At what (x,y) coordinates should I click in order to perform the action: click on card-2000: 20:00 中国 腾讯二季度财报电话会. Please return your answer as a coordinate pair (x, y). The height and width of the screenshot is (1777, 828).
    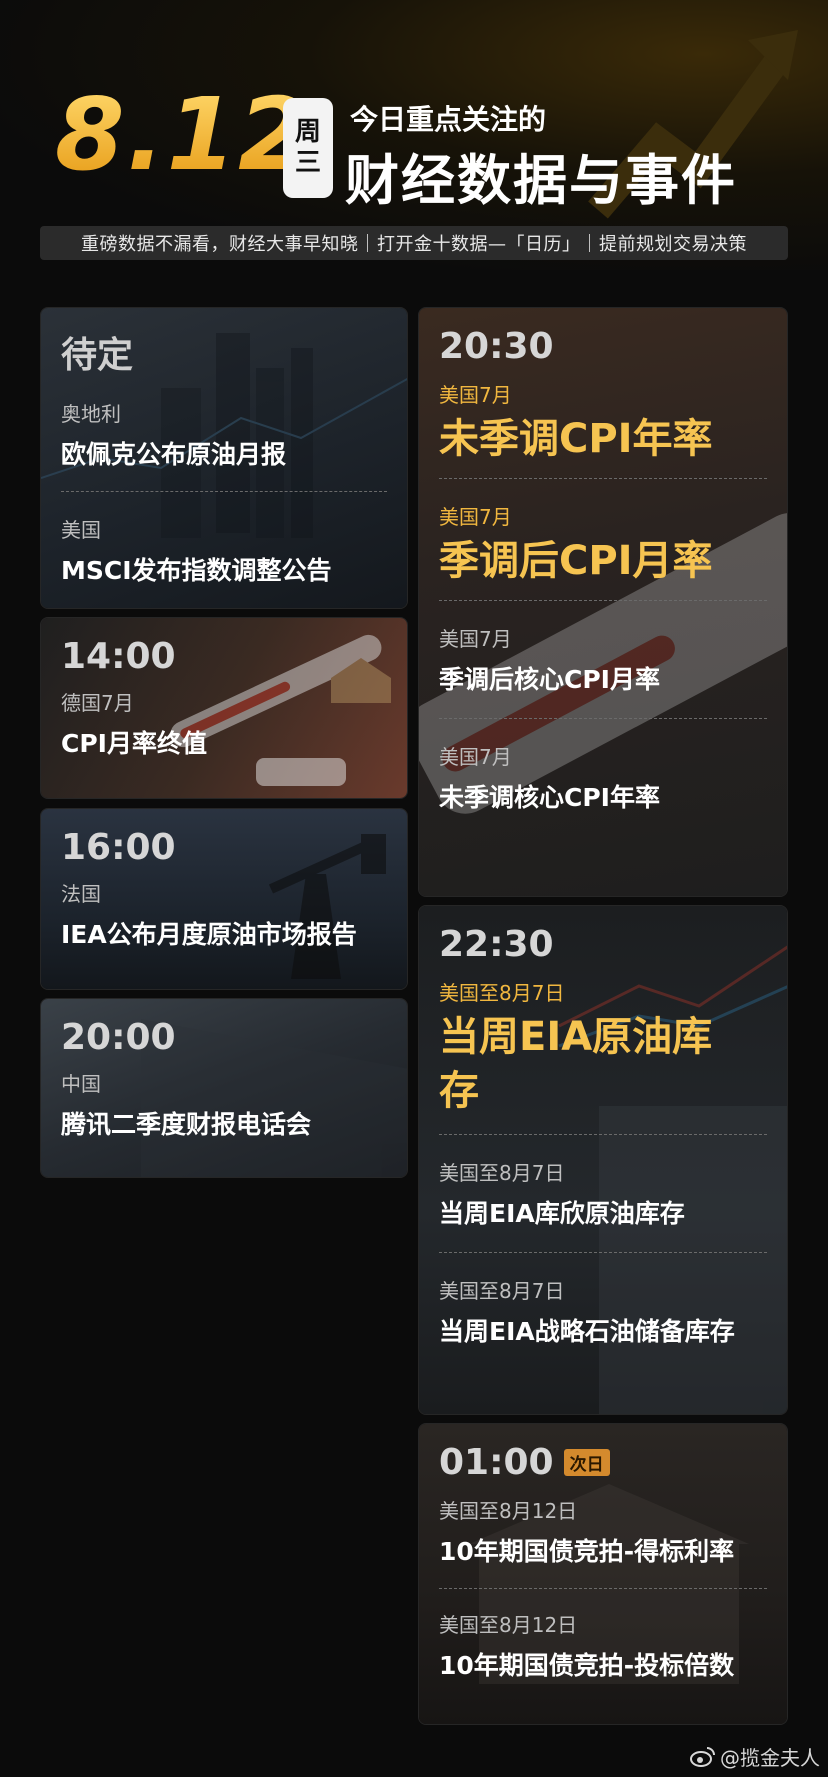
    Looking at the image, I should click on (224, 1088).